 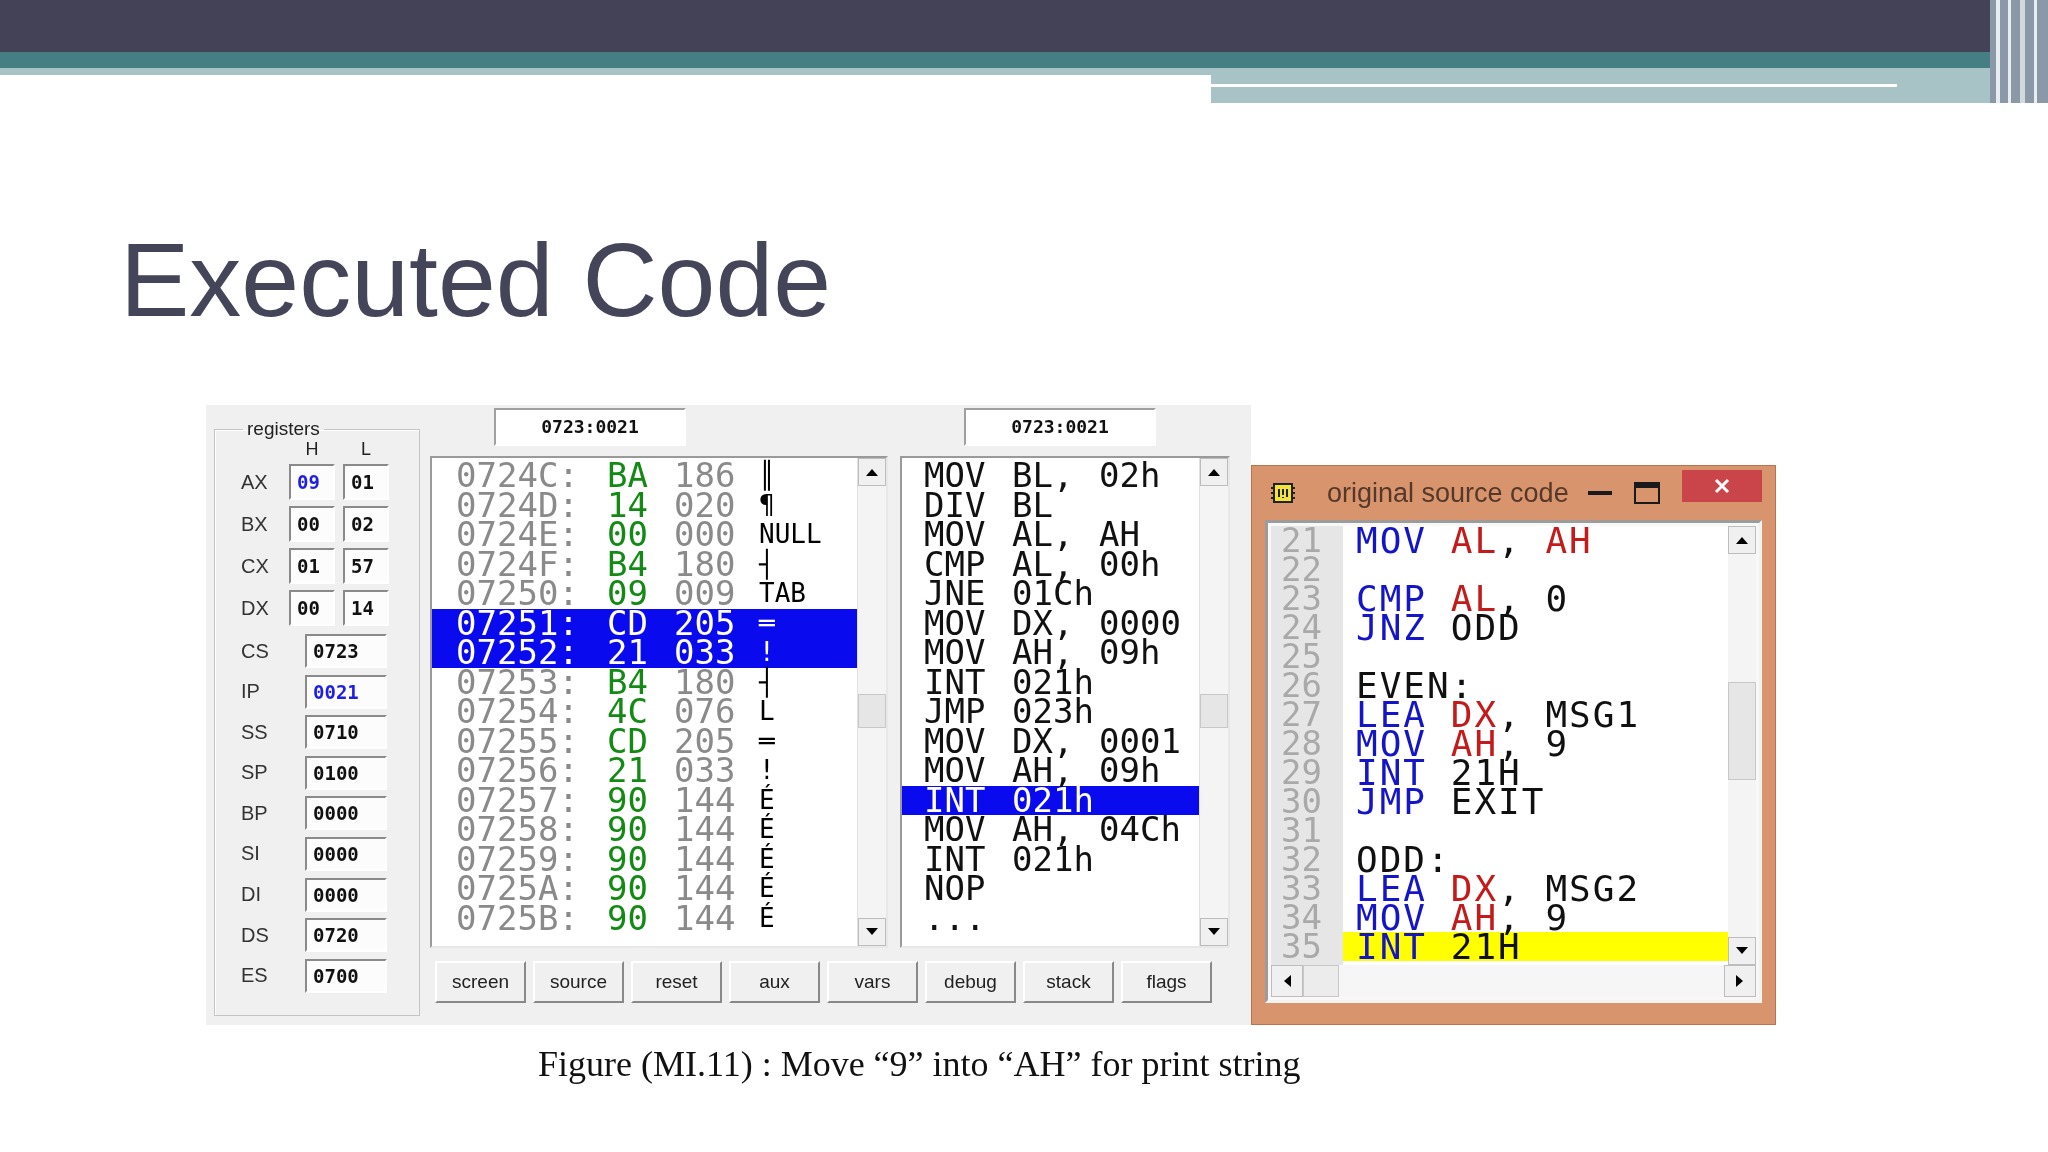 What do you see at coordinates (255, 524) in the screenshot?
I see `register-label: BX` at bounding box center [255, 524].